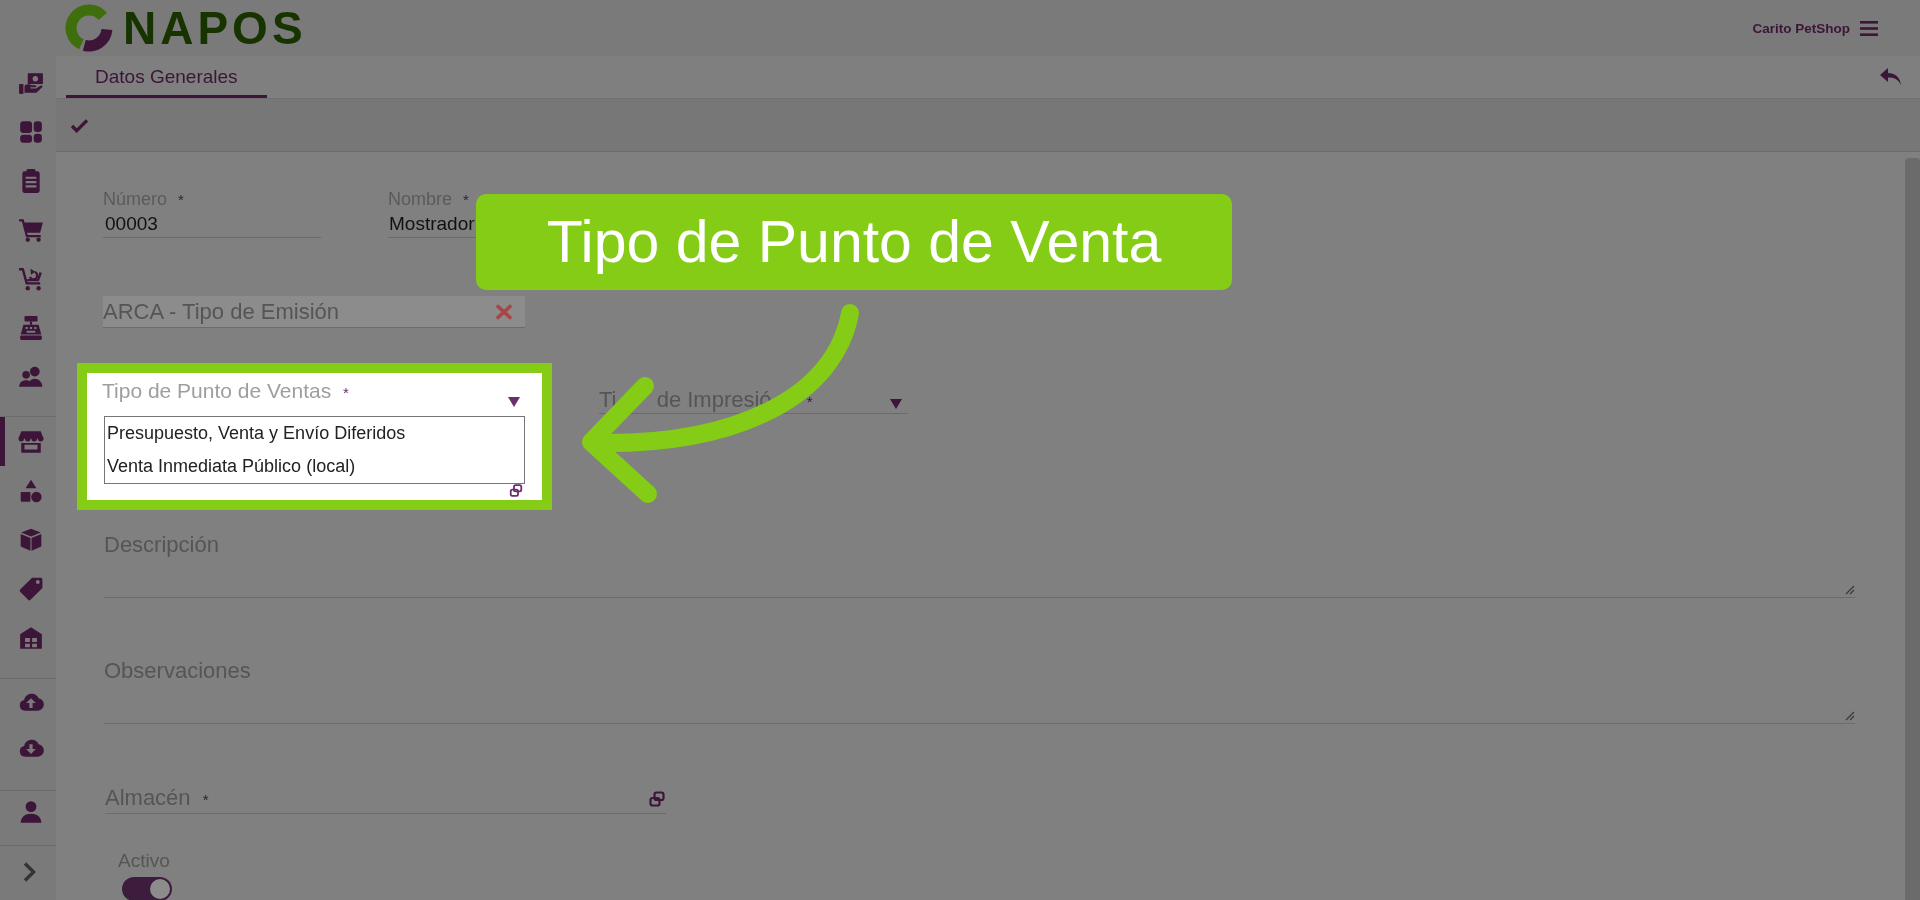 The image size is (1920, 900). What do you see at coordinates (225, 392) in the screenshot?
I see `field-label: Tipo de Punto de Ventas *` at bounding box center [225, 392].